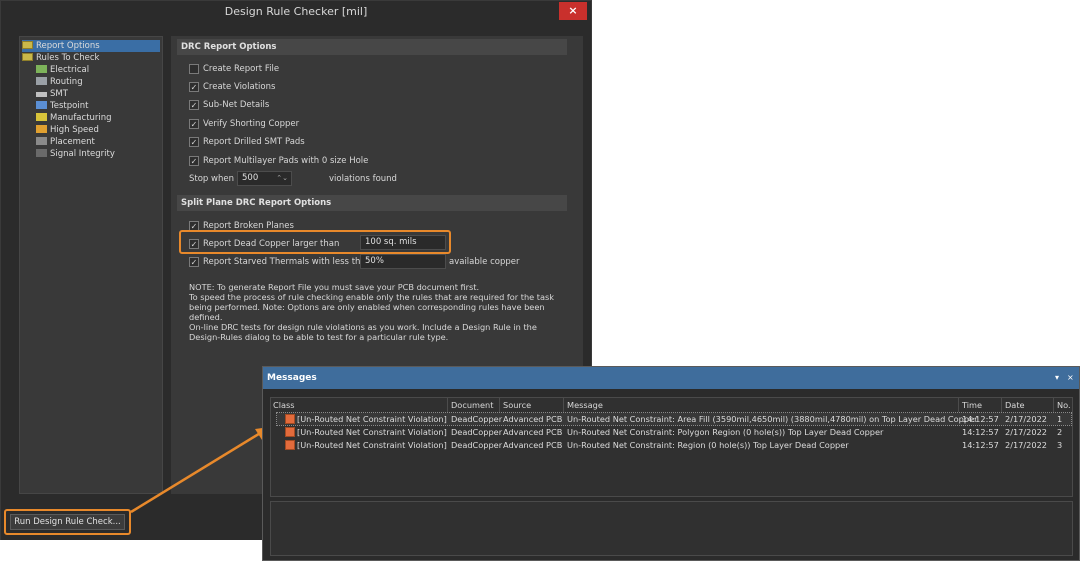 This screenshot has height=561, width=1080. What do you see at coordinates (517, 405) in the screenshot?
I see `column-source: Source` at bounding box center [517, 405].